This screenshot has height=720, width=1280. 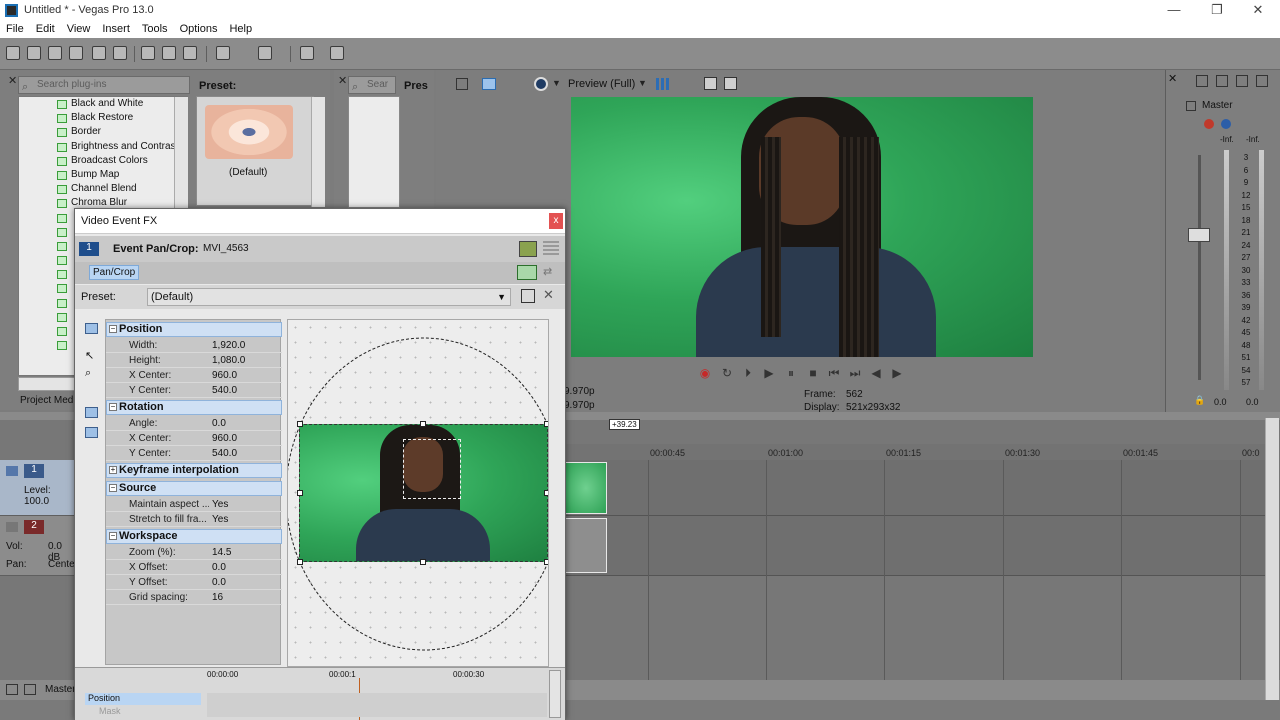 What do you see at coordinates (1258, 10) in the screenshot?
I see `close-button: ✕` at bounding box center [1258, 10].